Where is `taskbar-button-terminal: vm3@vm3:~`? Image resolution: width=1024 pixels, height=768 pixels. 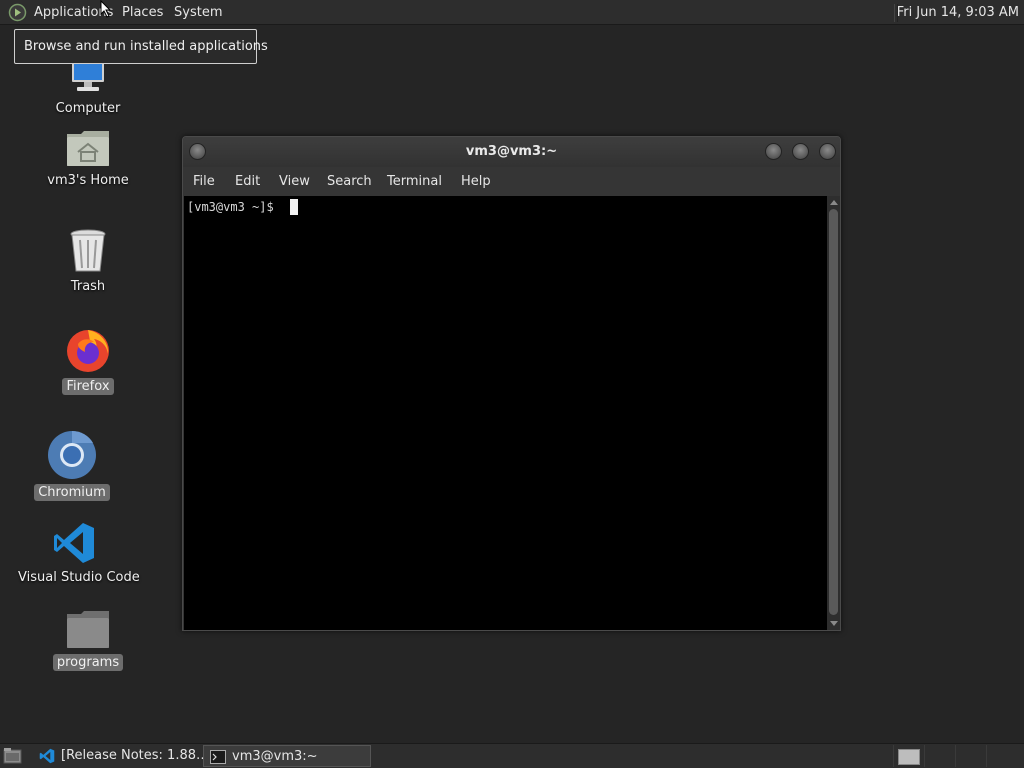
taskbar-button-terminal: vm3@vm3:~ is located at coordinates (287, 756).